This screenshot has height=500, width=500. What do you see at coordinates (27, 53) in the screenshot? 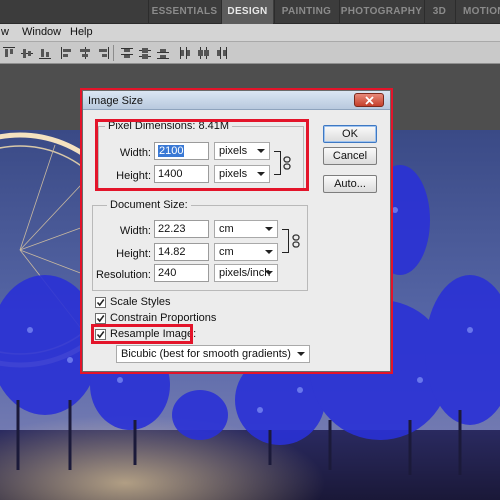
I see `align-vertical-center-icon` at bounding box center [27, 53].